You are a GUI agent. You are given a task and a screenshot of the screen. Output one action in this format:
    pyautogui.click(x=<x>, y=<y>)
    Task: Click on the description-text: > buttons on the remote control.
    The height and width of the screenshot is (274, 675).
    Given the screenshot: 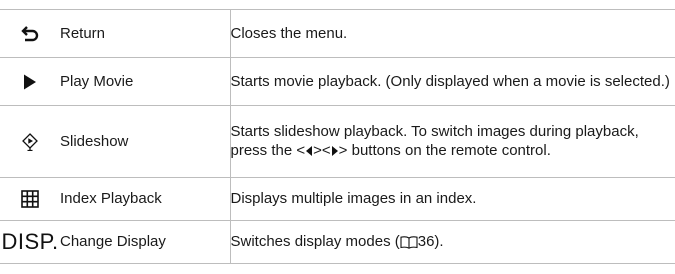 What is the action you would take?
    pyautogui.click(x=444, y=150)
    